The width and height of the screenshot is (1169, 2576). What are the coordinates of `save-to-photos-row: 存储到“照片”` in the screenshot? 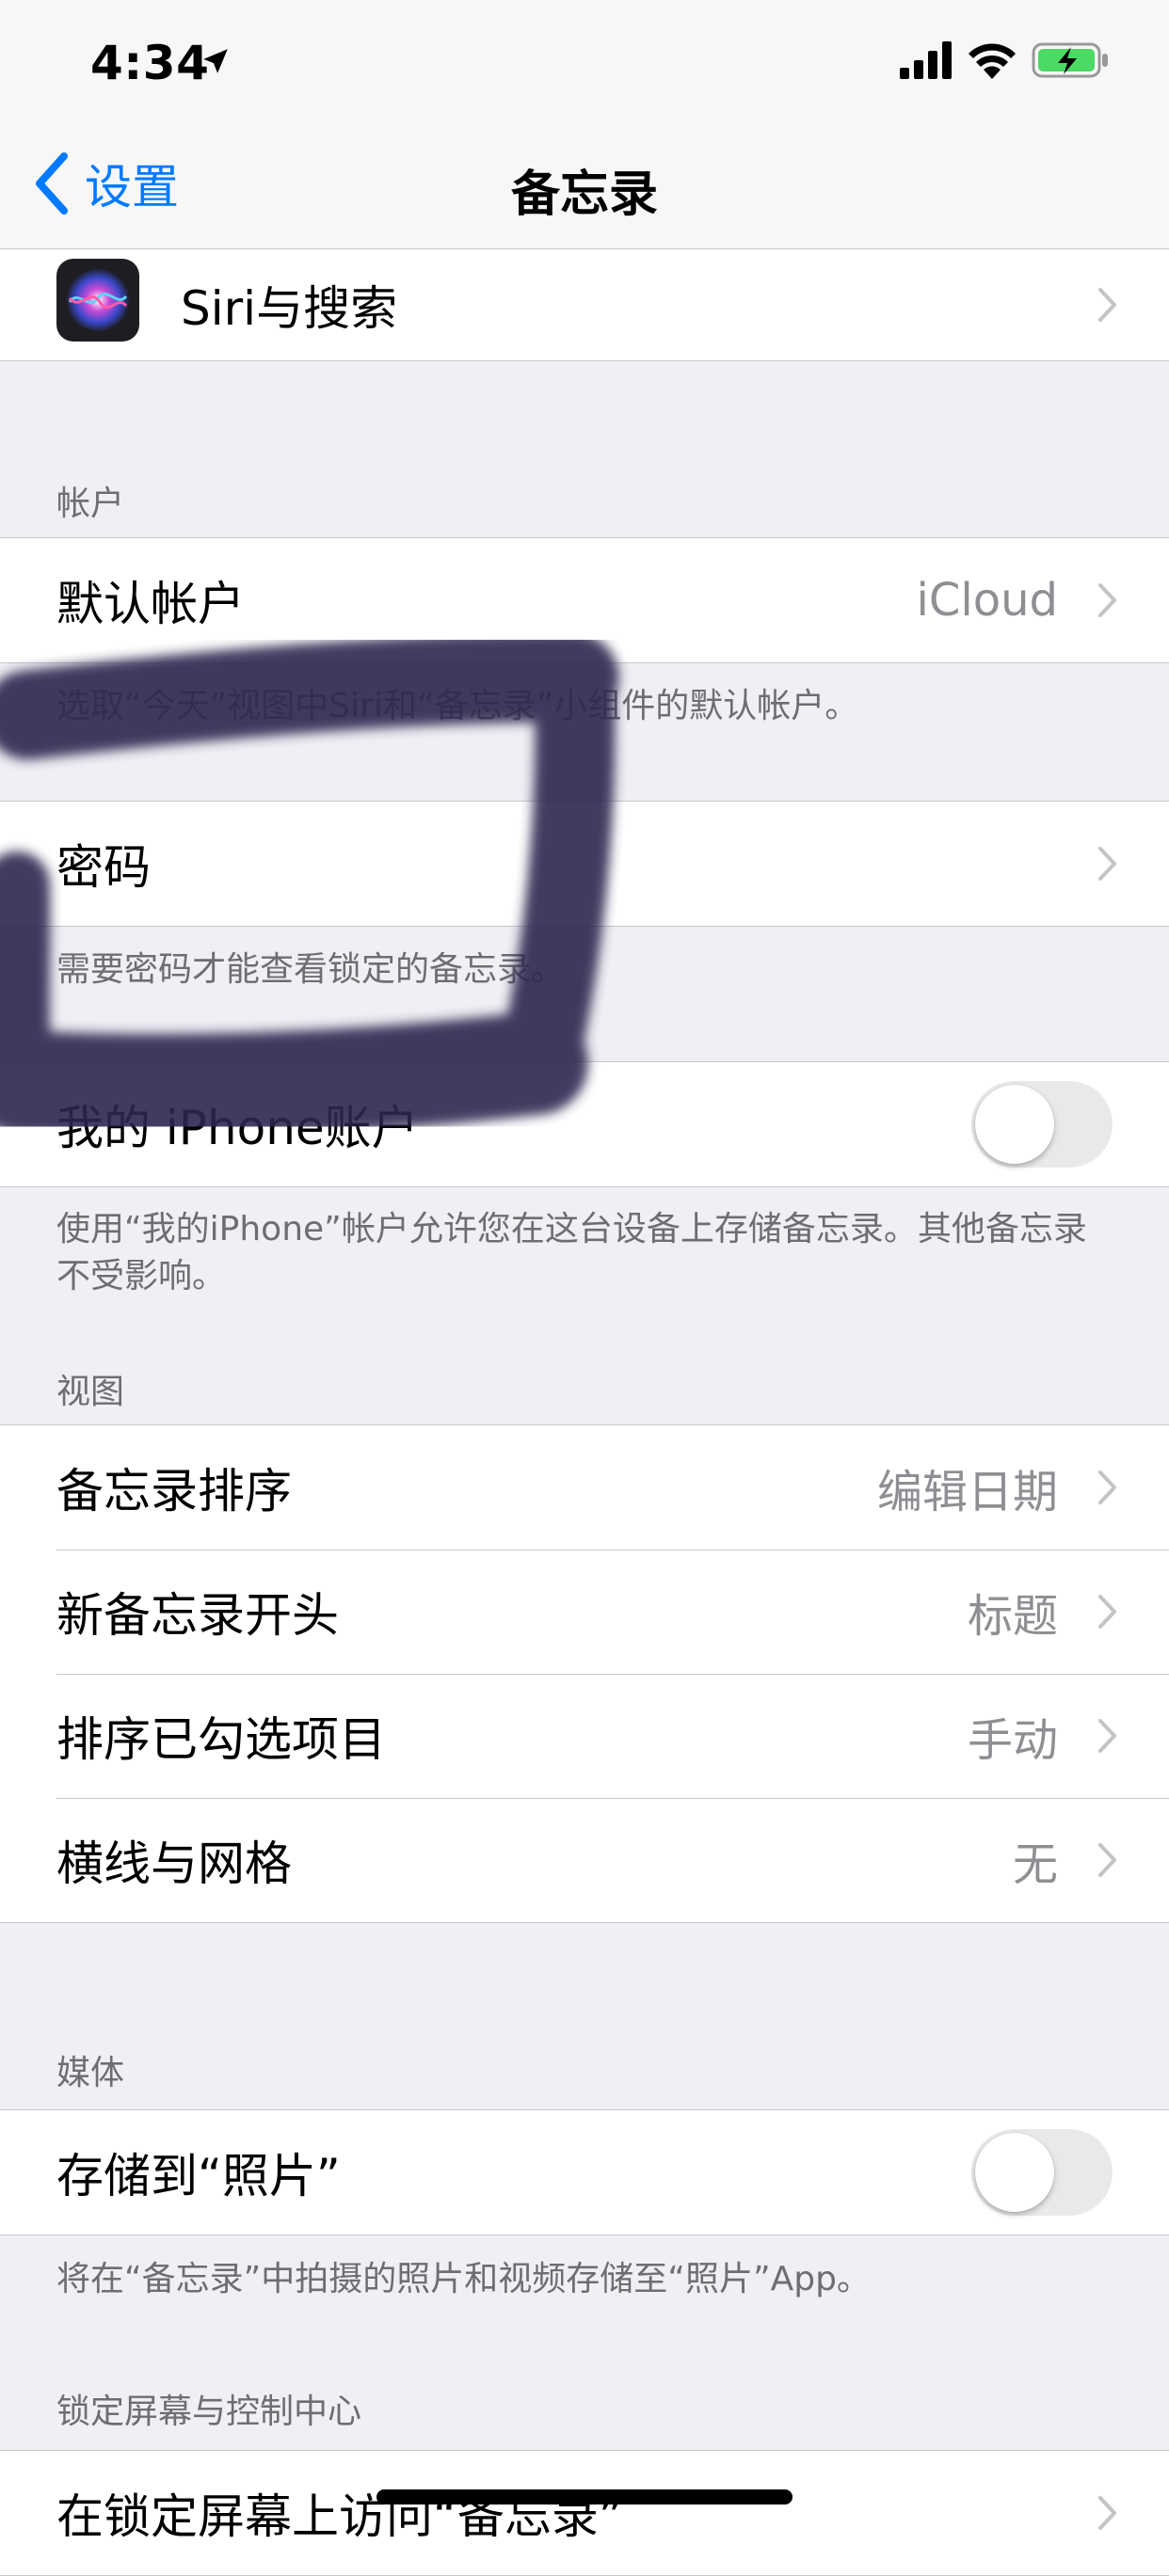 It's located at (584, 2172).